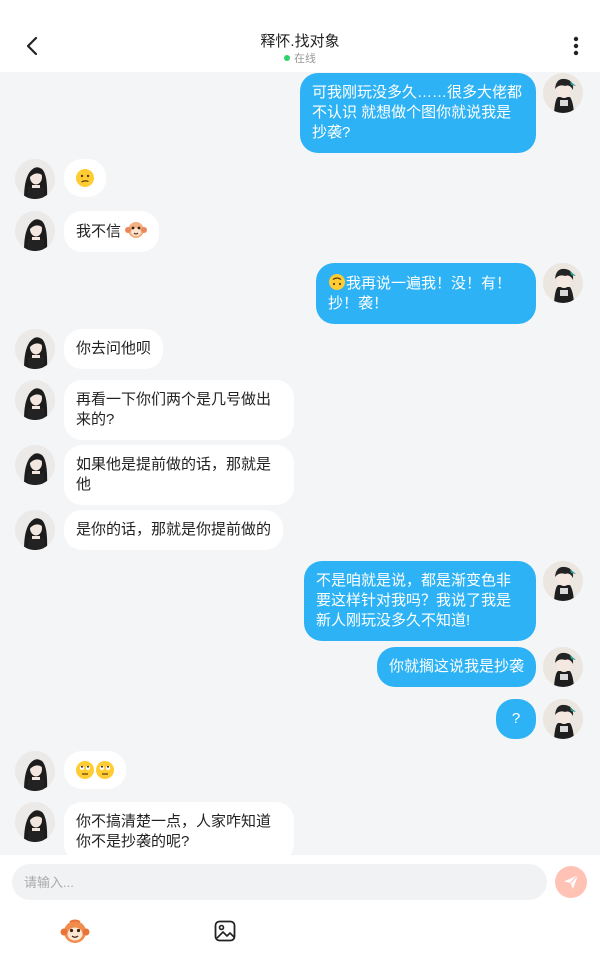 The image size is (600, 960). What do you see at coordinates (300, 907) in the screenshot?
I see `input-bar` at bounding box center [300, 907].